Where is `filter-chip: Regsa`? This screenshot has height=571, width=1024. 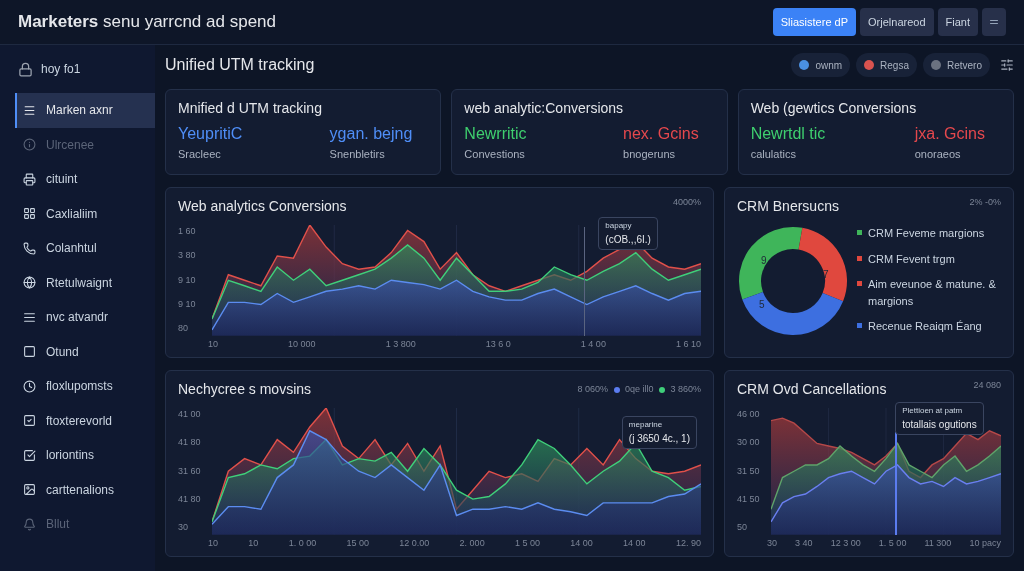 filter-chip: Regsa is located at coordinates (886, 65).